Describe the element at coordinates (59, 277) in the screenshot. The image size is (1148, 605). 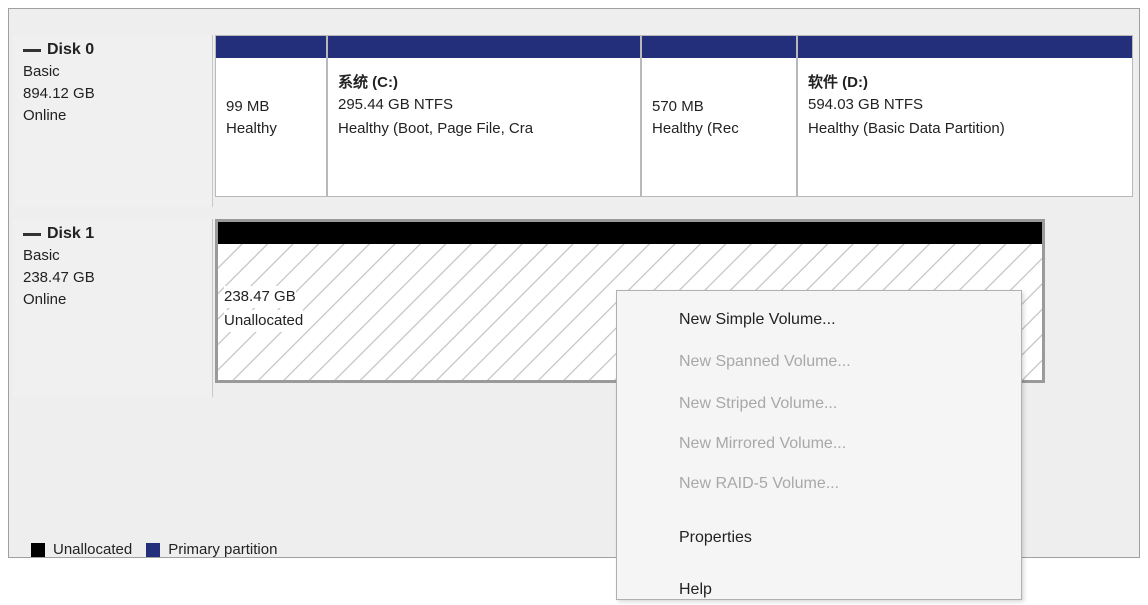
I see `disk-size: 238.47 GB` at that location.